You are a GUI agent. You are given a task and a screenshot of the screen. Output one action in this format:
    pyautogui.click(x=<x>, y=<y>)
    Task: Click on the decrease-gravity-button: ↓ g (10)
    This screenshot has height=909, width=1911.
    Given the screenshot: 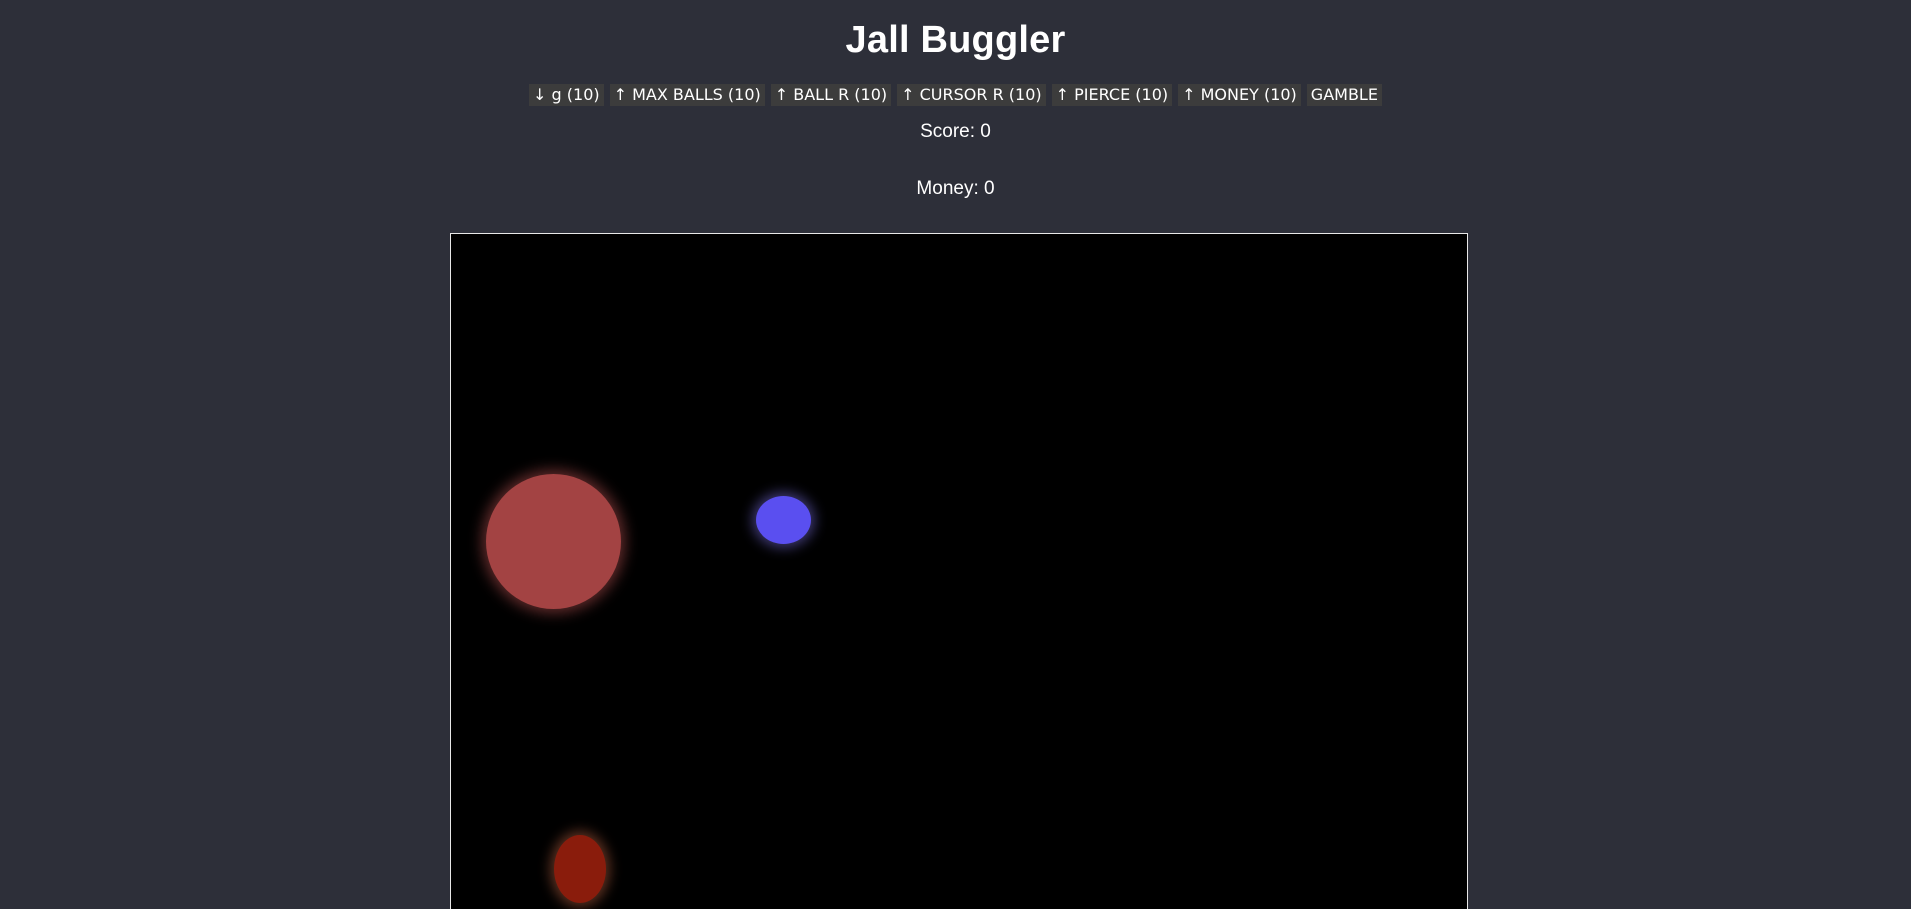 What is the action you would take?
    pyautogui.click(x=566, y=95)
    